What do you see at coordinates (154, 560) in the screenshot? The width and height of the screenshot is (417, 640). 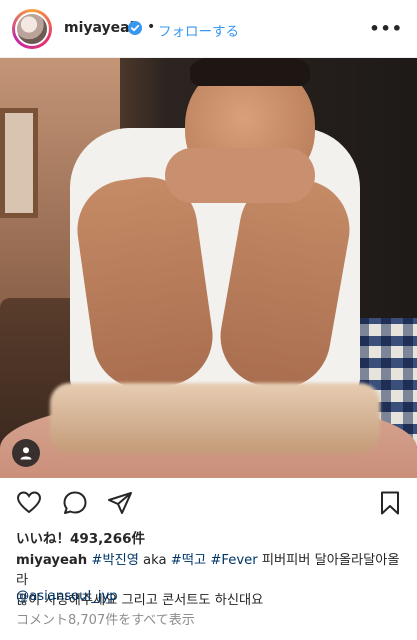 I see `caption-text: aka` at bounding box center [154, 560].